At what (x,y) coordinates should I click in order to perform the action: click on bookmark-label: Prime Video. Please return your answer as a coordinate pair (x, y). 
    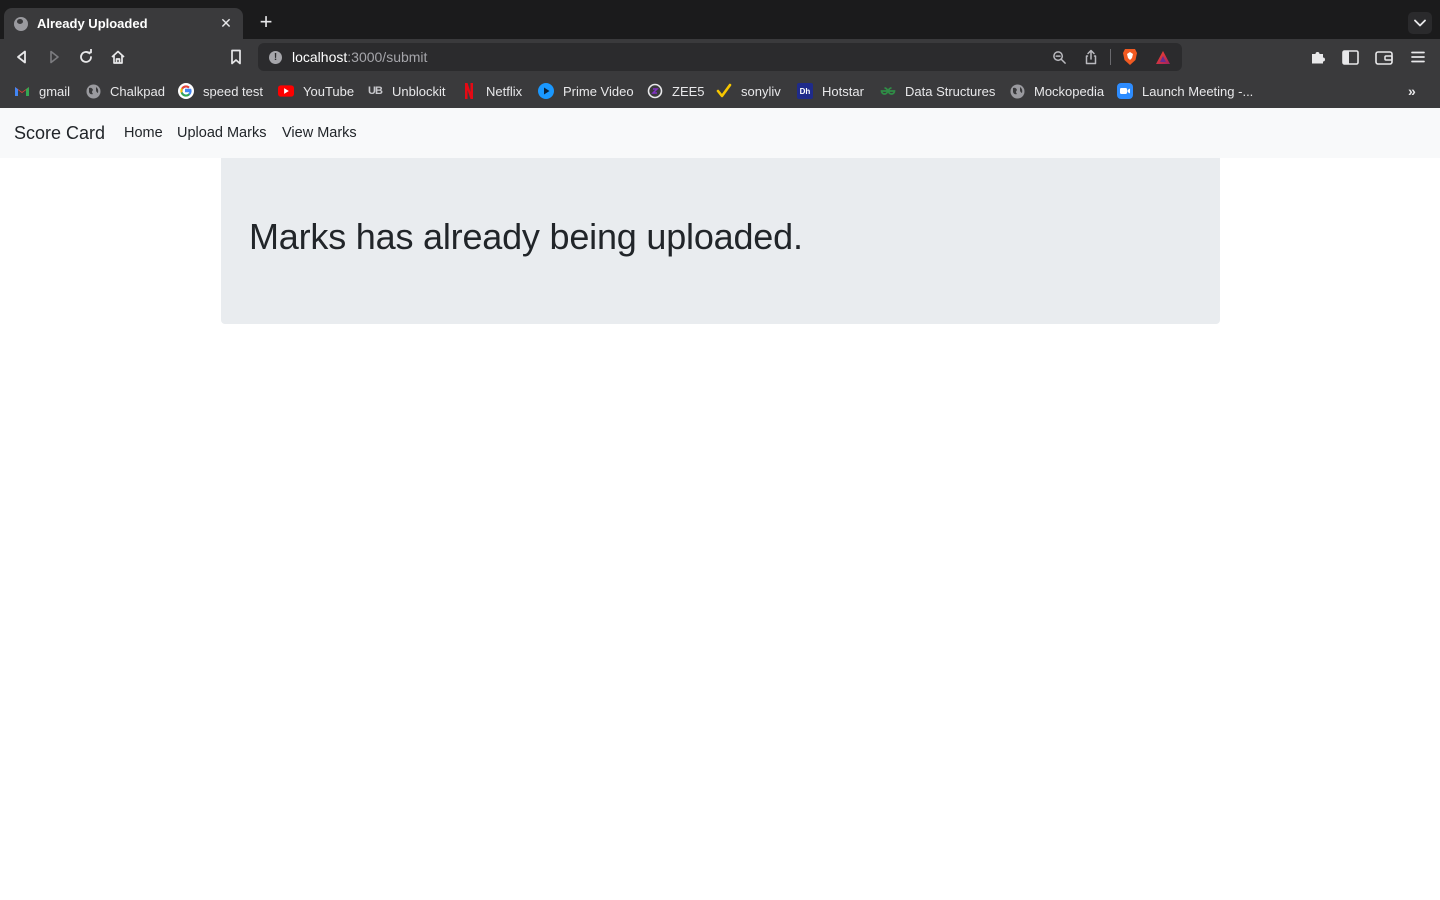
    Looking at the image, I should click on (598, 91).